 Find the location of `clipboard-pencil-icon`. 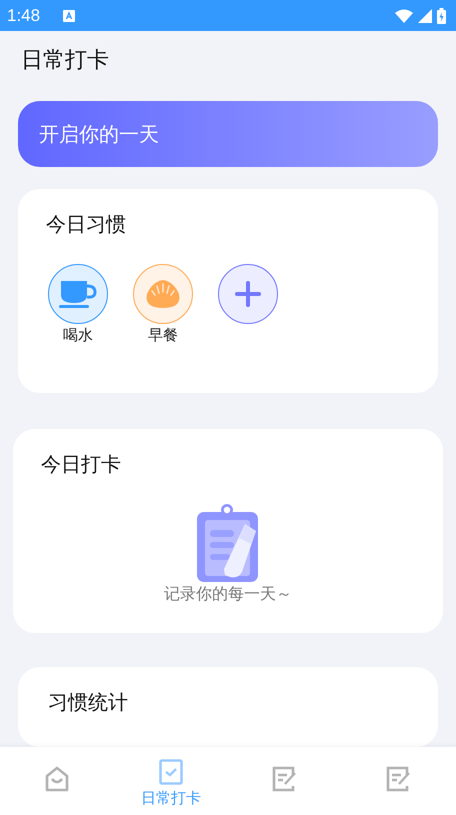

clipboard-pencil-icon is located at coordinates (228, 543).